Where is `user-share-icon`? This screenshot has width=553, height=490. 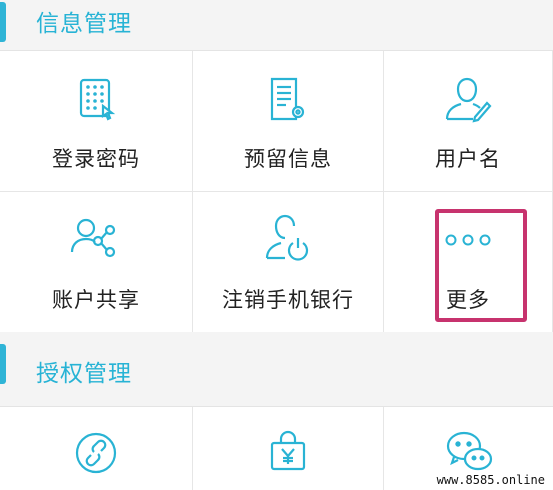 user-share-icon is located at coordinates (96, 240).